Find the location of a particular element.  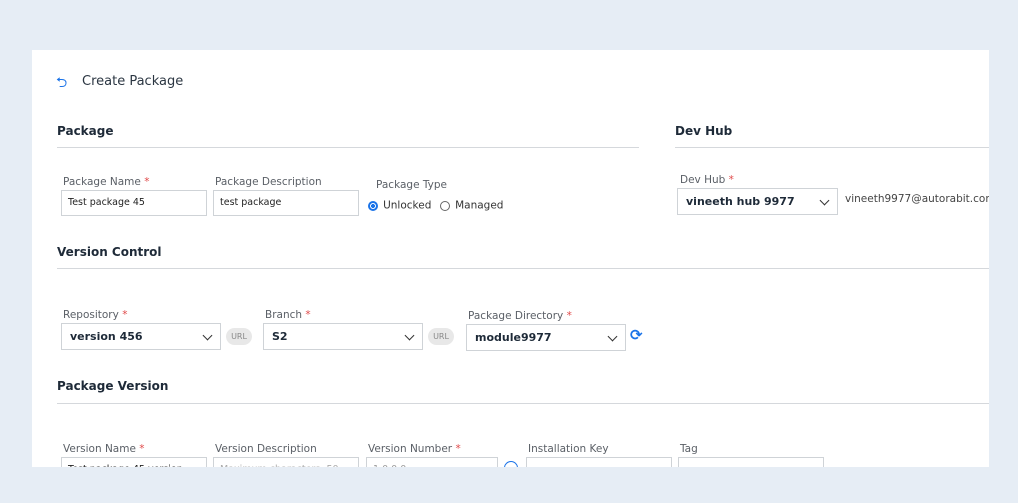

version-description-input: Maximum characters: 50 is located at coordinates (286, 462).